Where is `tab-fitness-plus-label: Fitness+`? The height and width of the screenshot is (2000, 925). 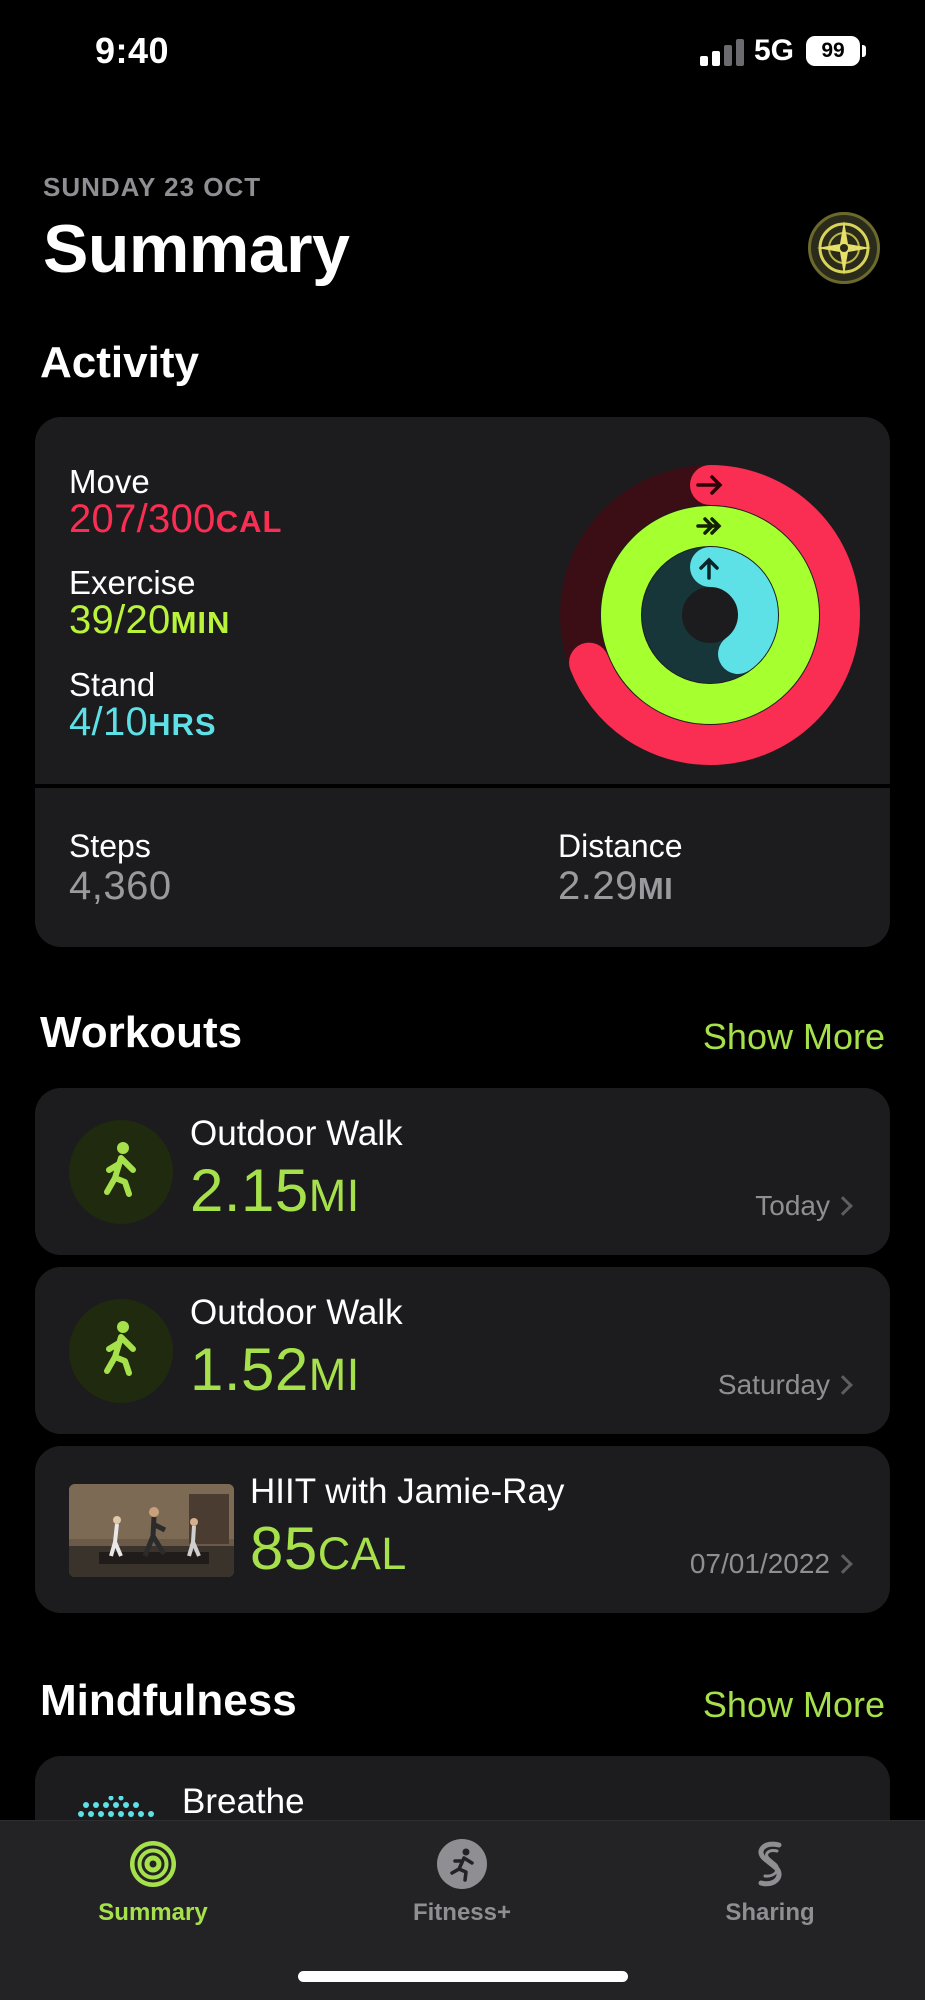 tab-fitness-plus-label: Fitness+ is located at coordinates (462, 1912).